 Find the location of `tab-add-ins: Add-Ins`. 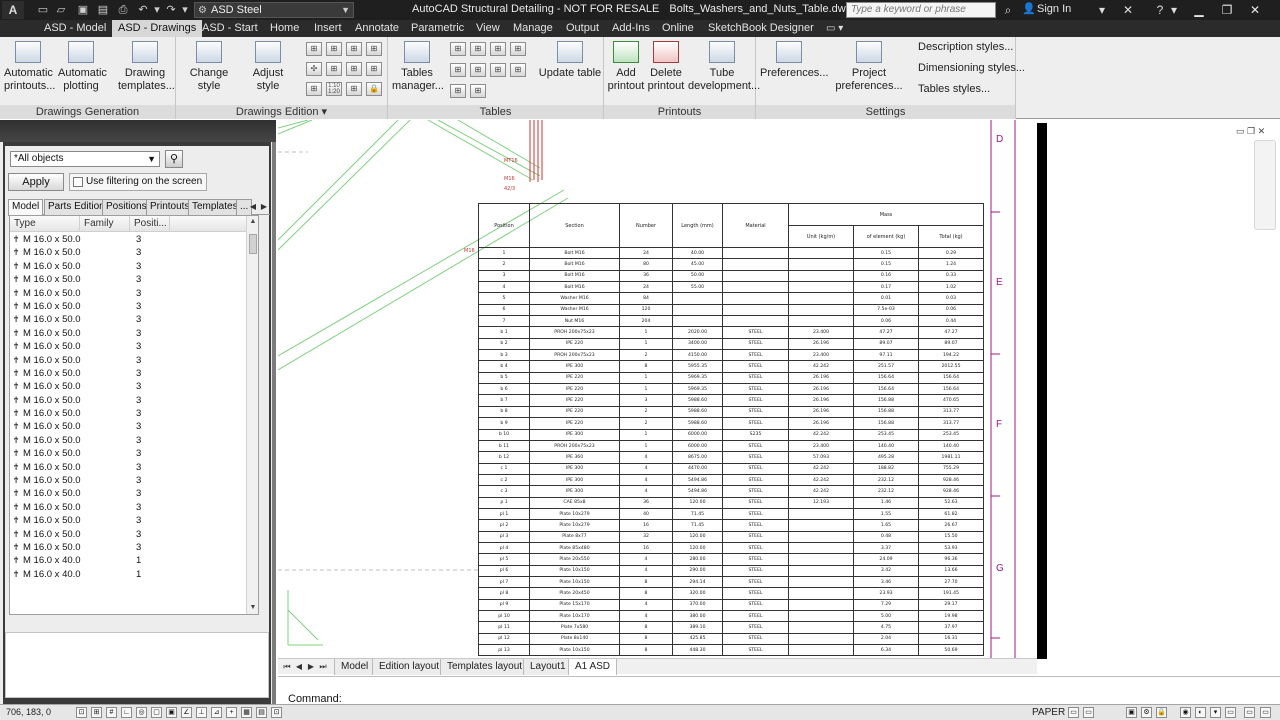

tab-add-ins: Add-Ins is located at coordinates (631, 28).